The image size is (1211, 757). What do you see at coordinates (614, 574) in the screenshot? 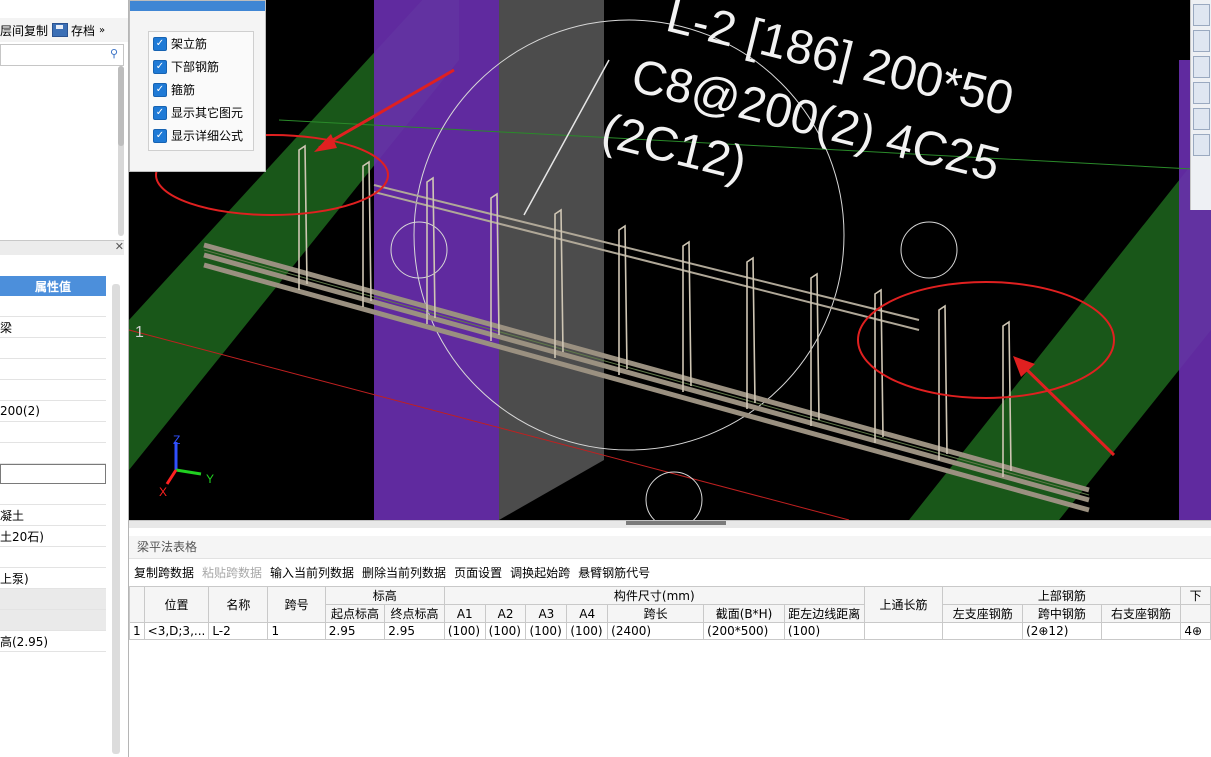
I see `table-menu-item: 悬臂钢筋代号` at bounding box center [614, 574].